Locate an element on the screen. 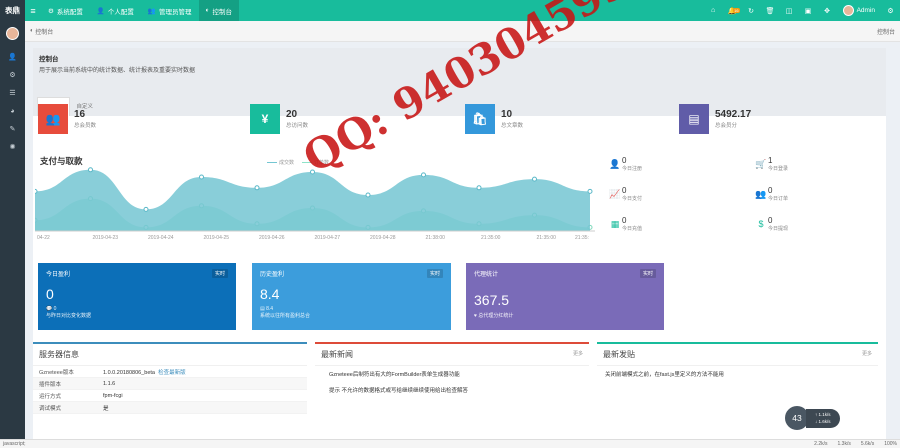 The height and width of the screenshot is (448, 900). rstat-login: 🛒 1 今日登录 is located at coordinates (772, 164).